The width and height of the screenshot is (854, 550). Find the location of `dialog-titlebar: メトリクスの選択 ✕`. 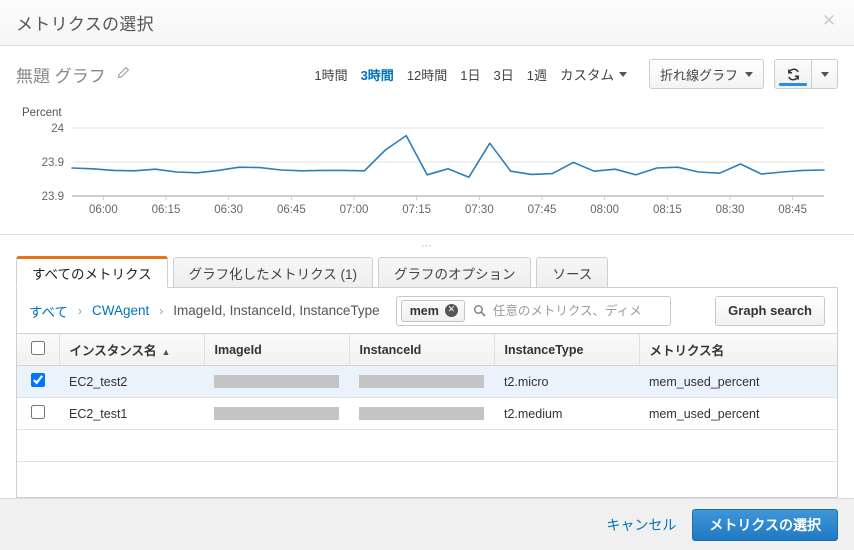

dialog-titlebar: メトリクスの選択 ✕ is located at coordinates (427, 23).